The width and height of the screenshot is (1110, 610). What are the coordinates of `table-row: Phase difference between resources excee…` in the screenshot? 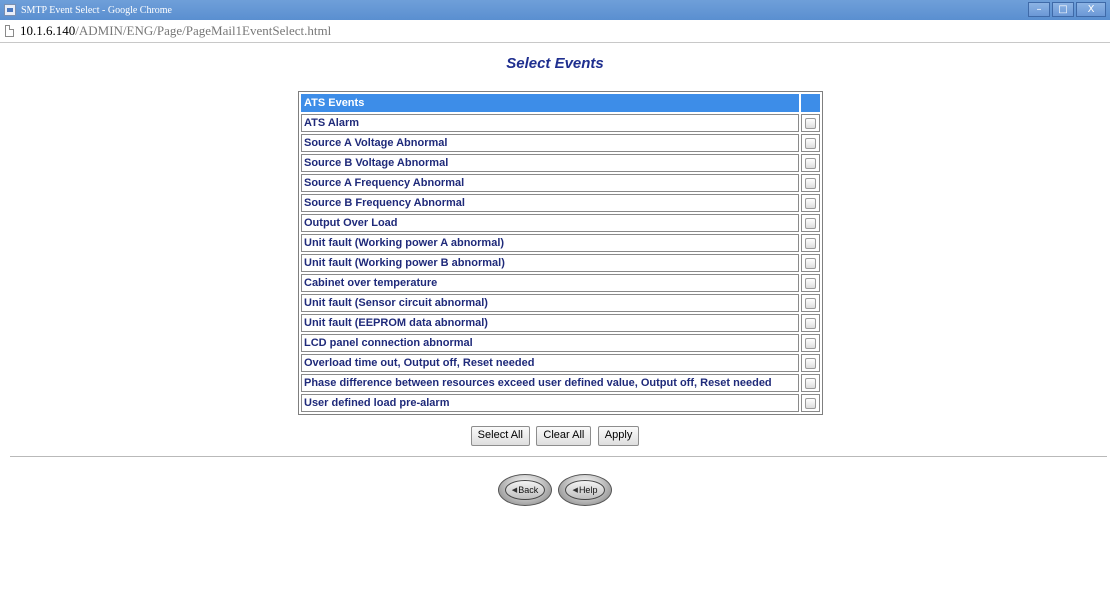 It's located at (560, 383).